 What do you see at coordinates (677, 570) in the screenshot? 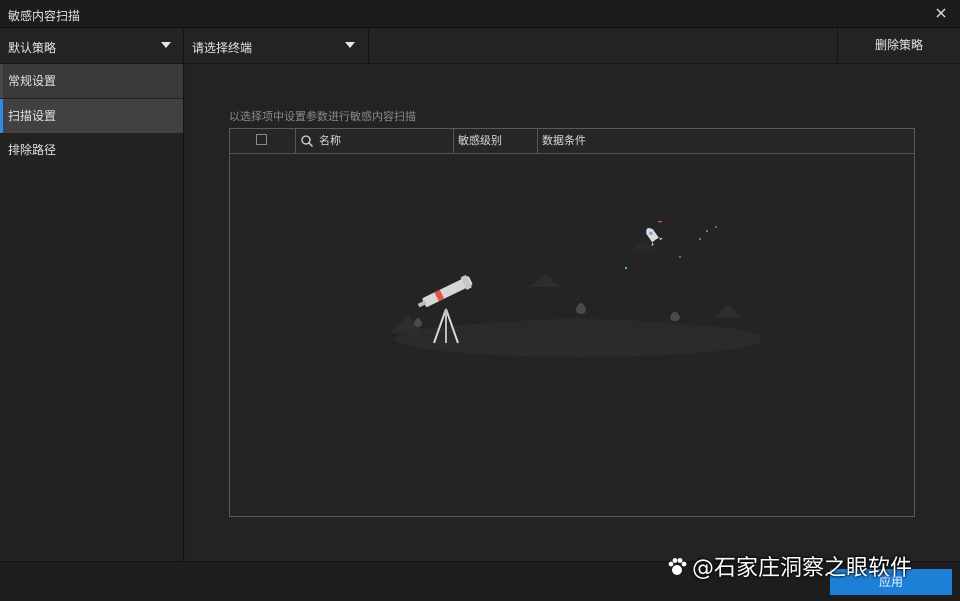
I see `paw-logo-icon` at bounding box center [677, 570].